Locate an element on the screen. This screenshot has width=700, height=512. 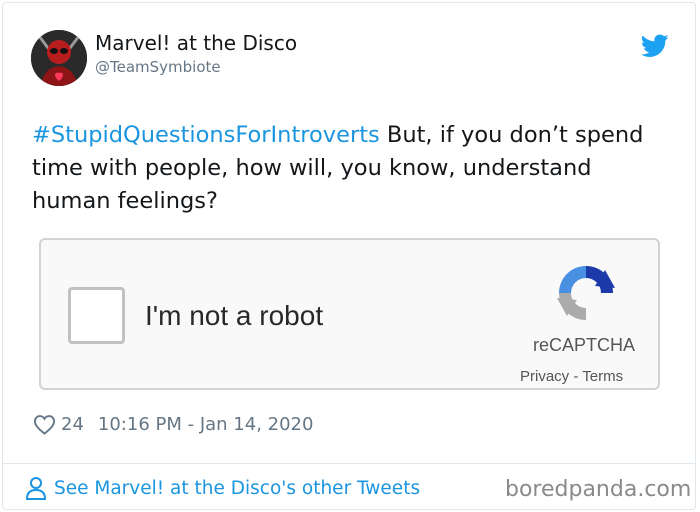
recaptcha-logo-icon is located at coordinates (586, 293).